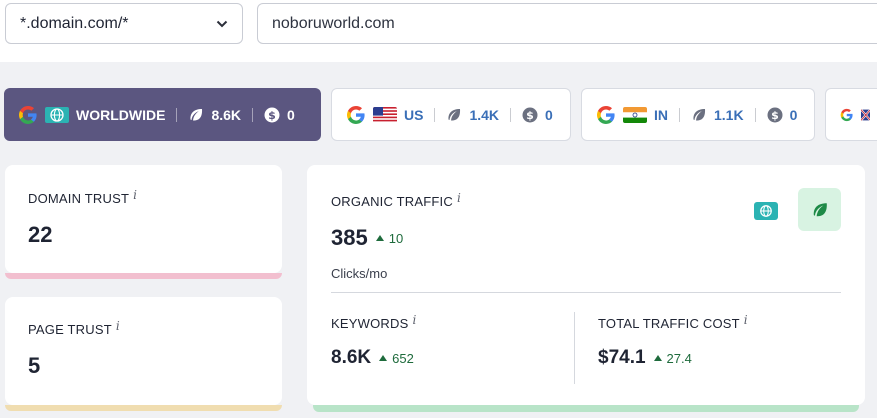 This screenshot has height=418, width=877. What do you see at coordinates (389, 238) in the screenshot?
I see `organic-traffic-delta: 10` at bounding box center [389, 238].